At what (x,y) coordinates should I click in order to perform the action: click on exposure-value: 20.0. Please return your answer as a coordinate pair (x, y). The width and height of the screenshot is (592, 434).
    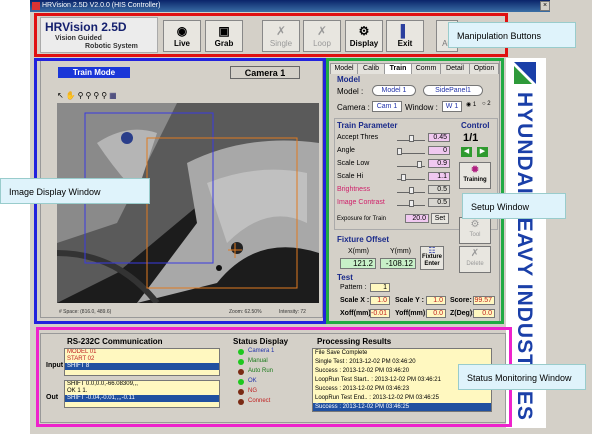
    Looking at the image, I should click on (417, 218).